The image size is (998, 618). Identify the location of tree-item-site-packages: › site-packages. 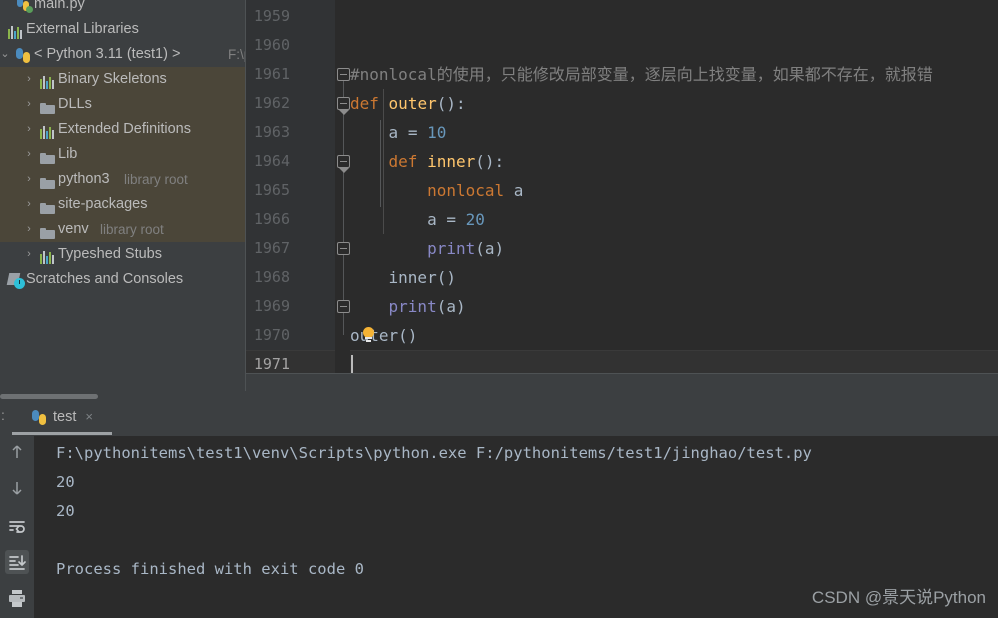
(122, 204).